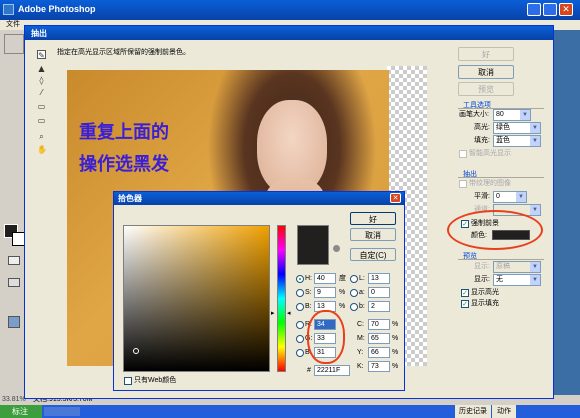  What do you see at coordinates (463, 154) in the screenshot?
I see `smart-highlight-checkbox` at bounding box center [463, 154].